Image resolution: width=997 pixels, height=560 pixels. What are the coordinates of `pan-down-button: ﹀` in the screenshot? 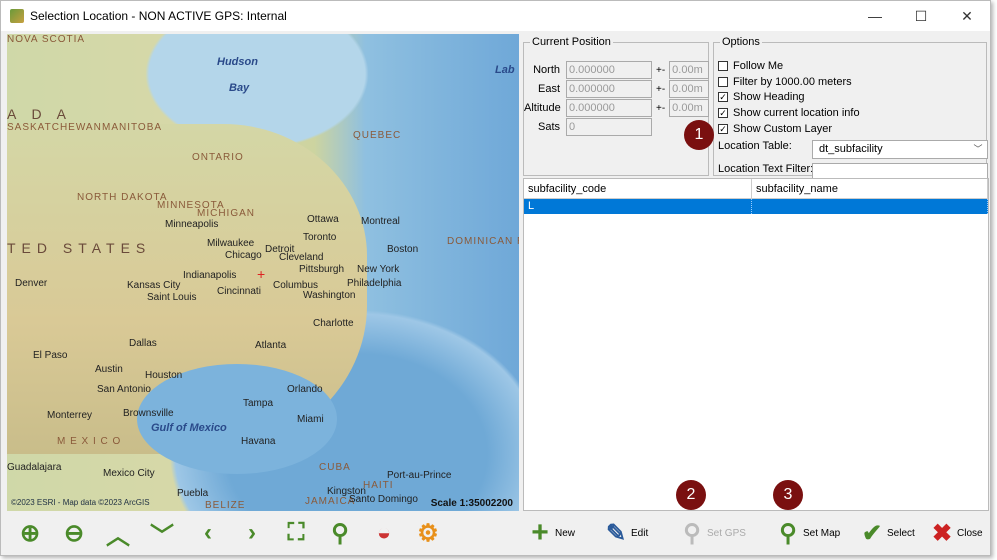 It's located at (162, 533).